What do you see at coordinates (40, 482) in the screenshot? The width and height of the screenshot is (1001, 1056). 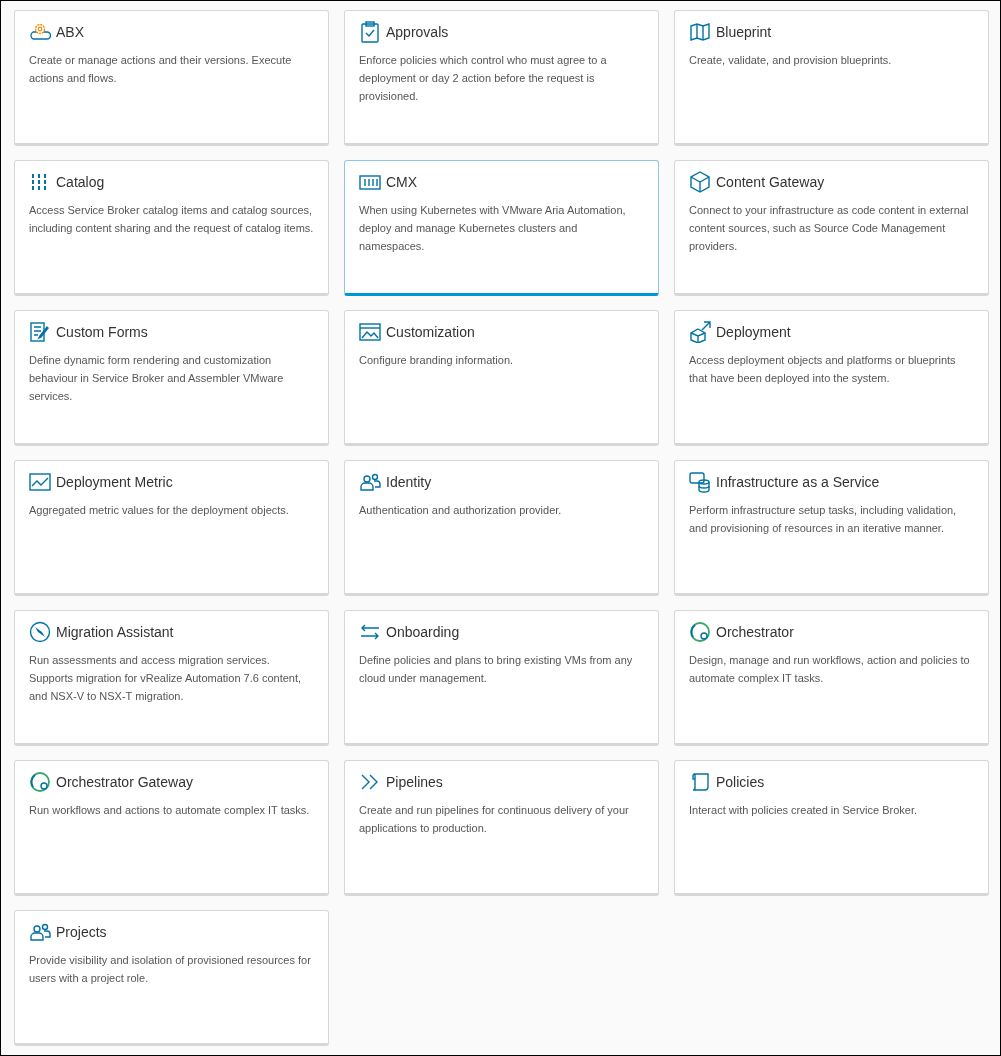 I see `line-chart-icon` at bounding box center [40, 482].